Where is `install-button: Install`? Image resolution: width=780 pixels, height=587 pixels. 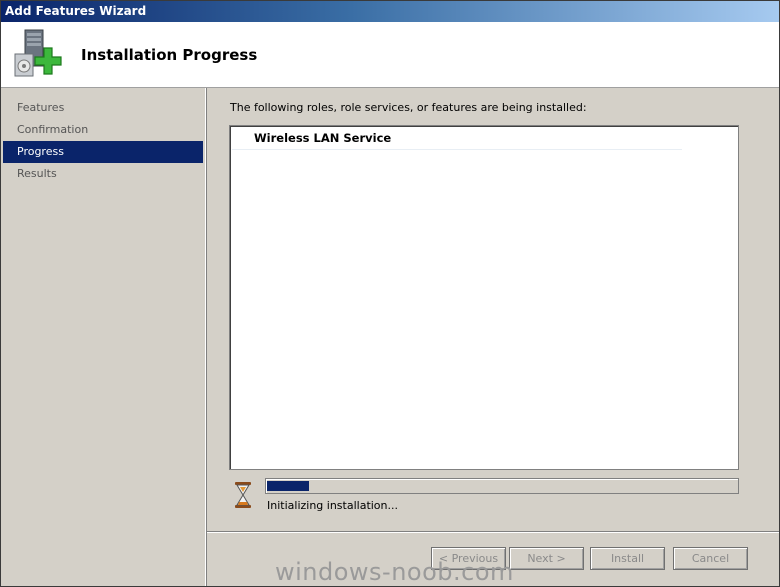 install-button: Install is located at coordinates (627, 558).